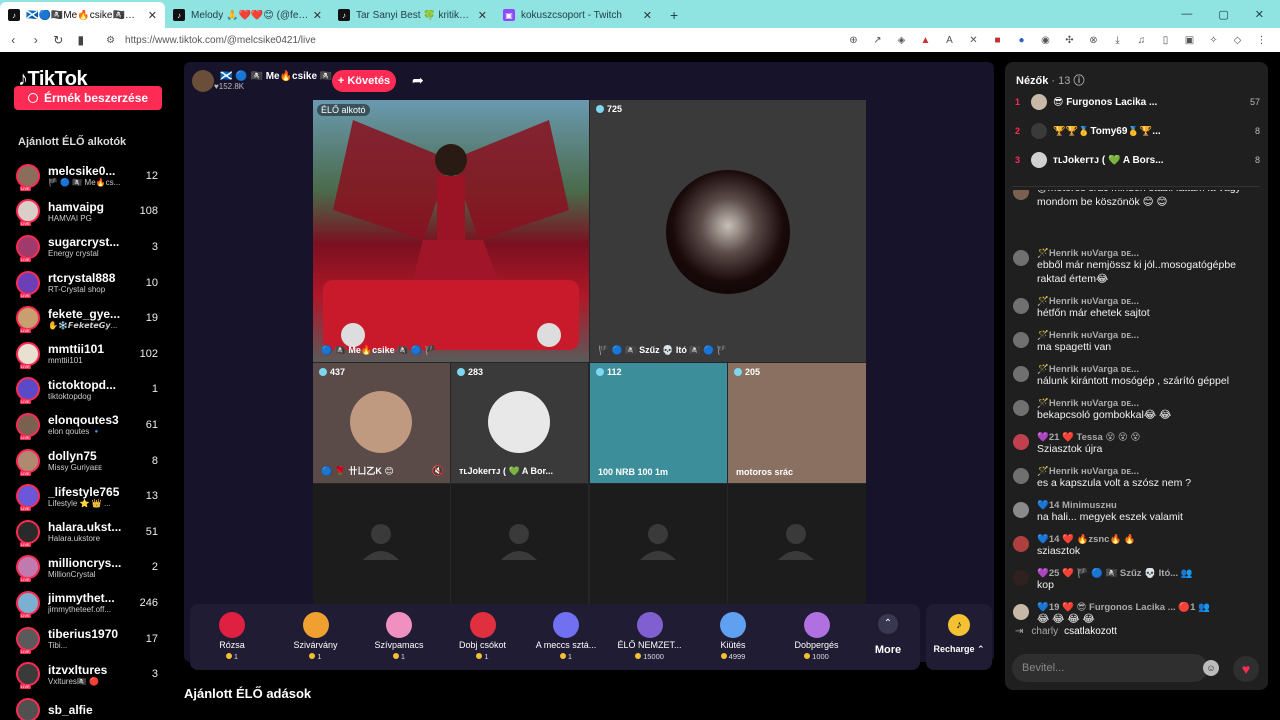  Describe the element at coordinates (1237, 40) in the screenshot. I see `shield-icon: ◇` at that location.